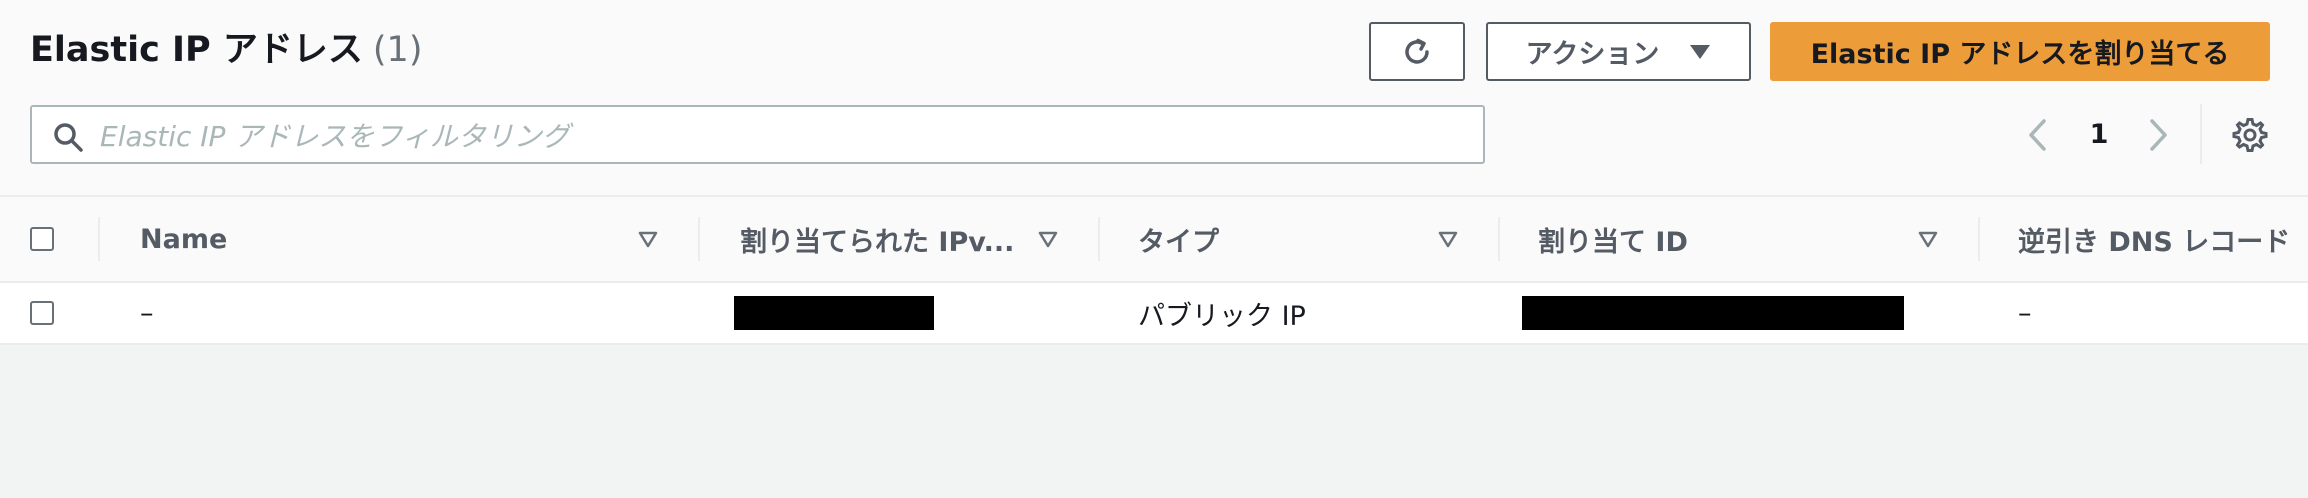  I want to click on search-icon, so click(68, 137).